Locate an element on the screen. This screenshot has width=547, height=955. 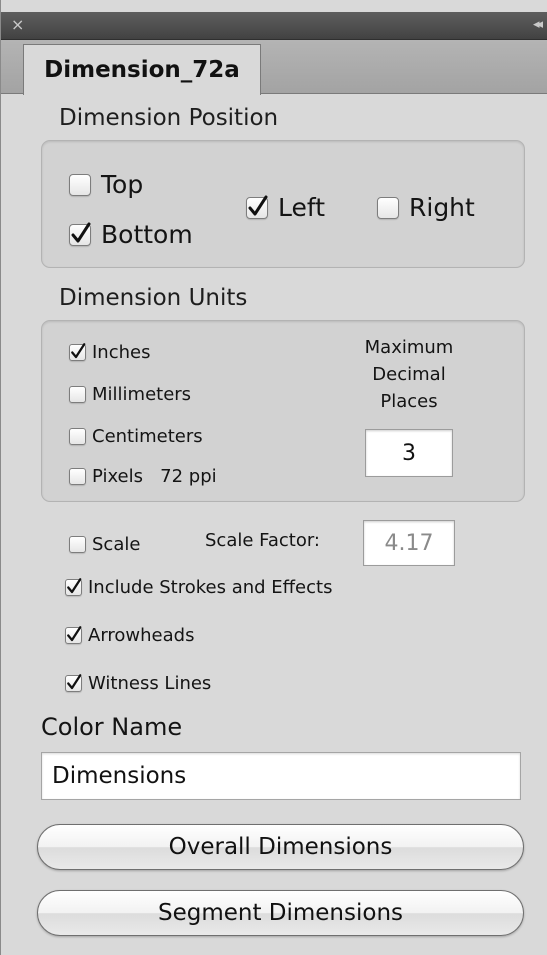
scale-factor-label: Scale Factor: is located at coordinates (262, 540).